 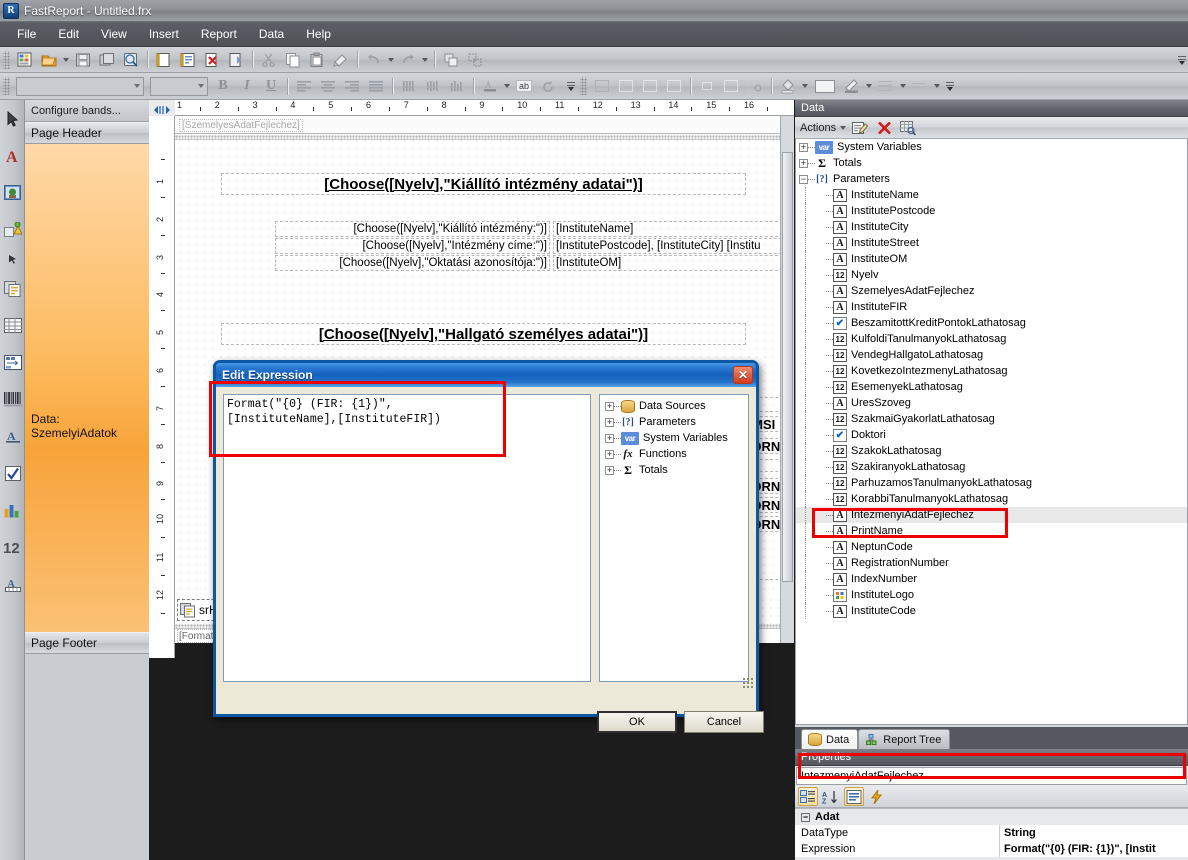 What do you see at coordinates (788, 86) in the screenshot?
I see `fill-color-button` at bounding box center [788, 86].